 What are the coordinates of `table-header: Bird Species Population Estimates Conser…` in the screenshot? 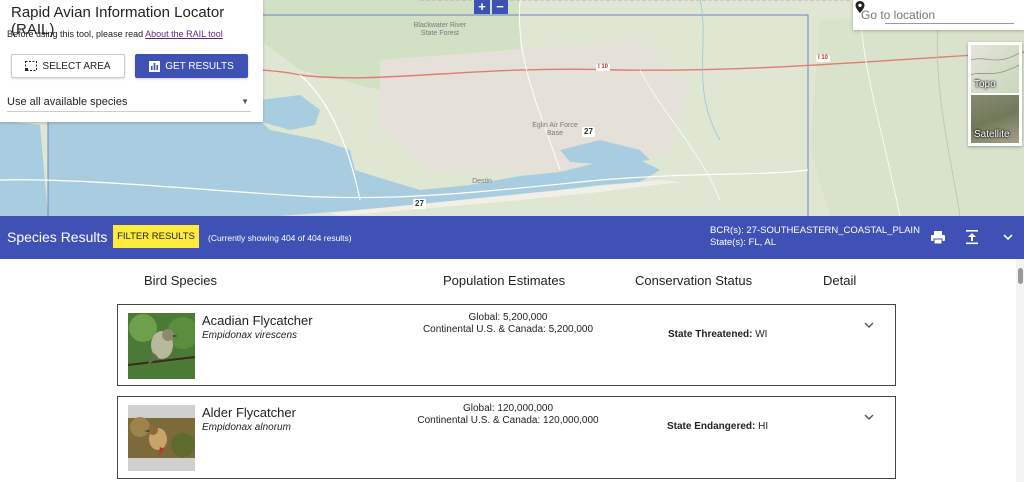 It's located at (505, 281).